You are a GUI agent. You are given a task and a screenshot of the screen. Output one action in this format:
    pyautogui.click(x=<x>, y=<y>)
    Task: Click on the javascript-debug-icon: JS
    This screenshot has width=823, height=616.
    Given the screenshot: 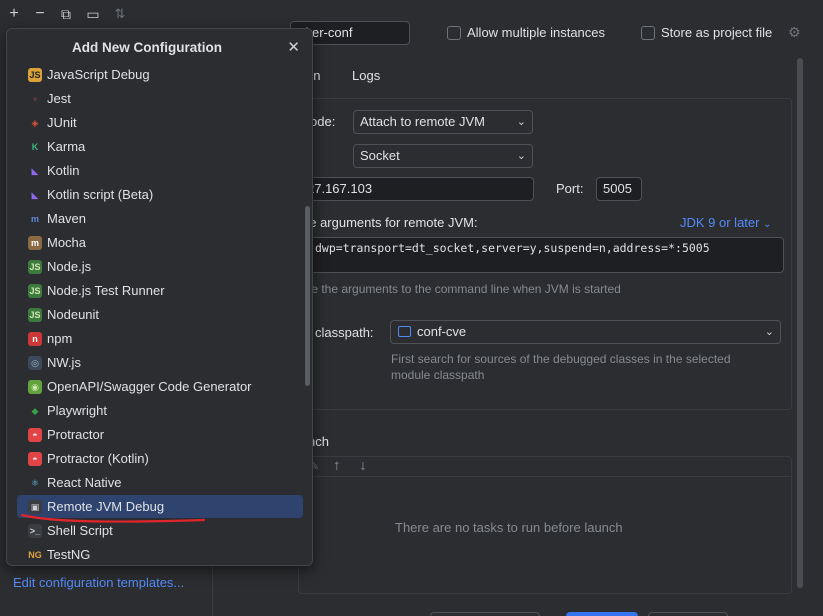 What is the action you would take?
    pyautogui.click(x=35, y=75)
    